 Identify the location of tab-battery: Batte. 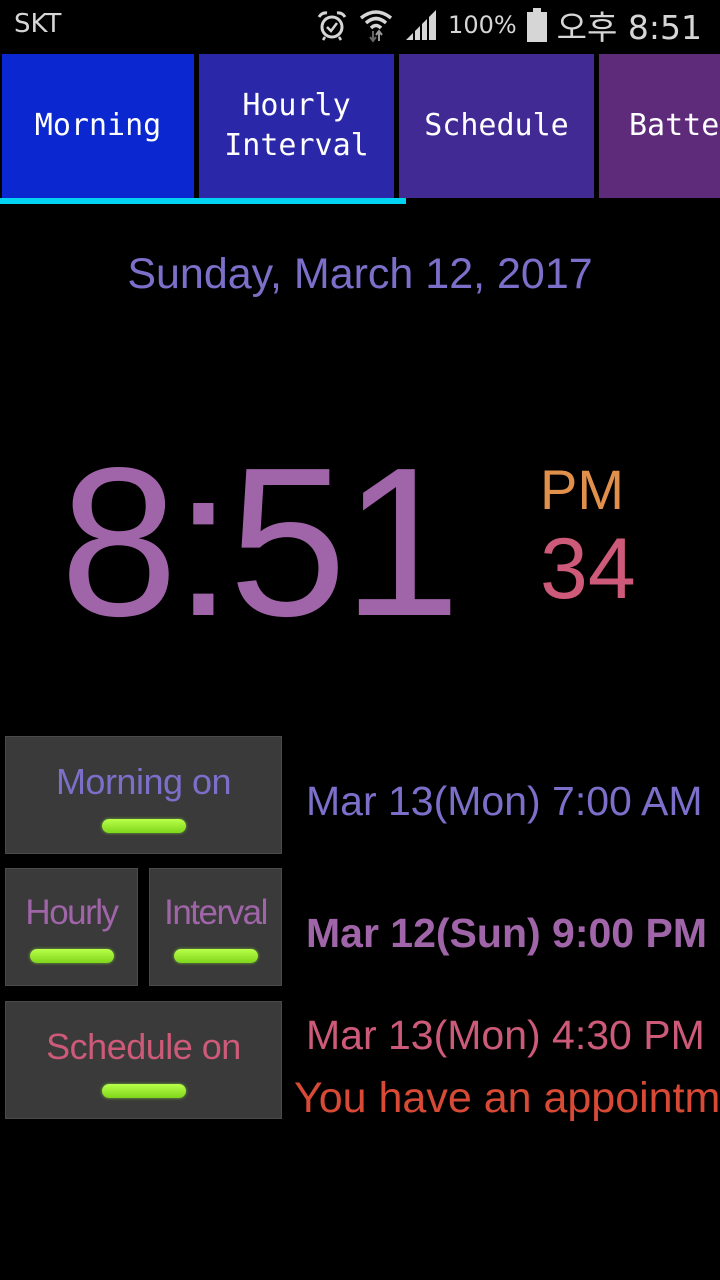
(659, 126).